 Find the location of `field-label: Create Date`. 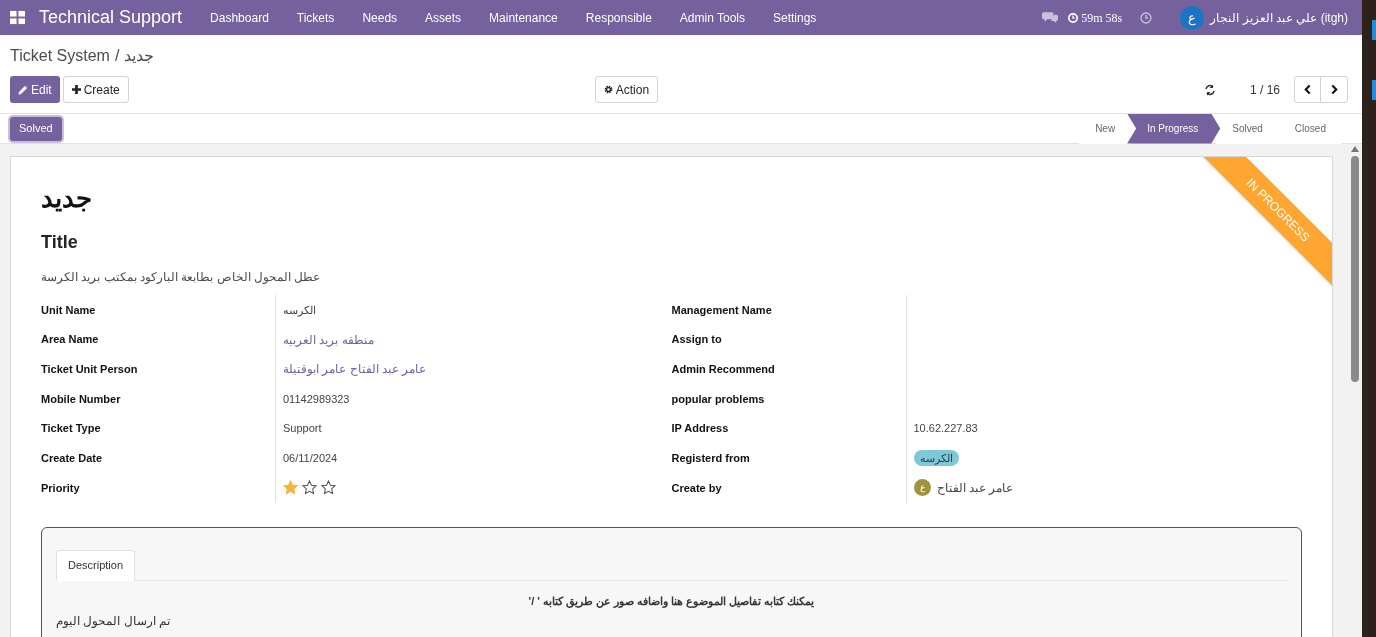

field-label: Create Date is located at coordinates (72, 459).